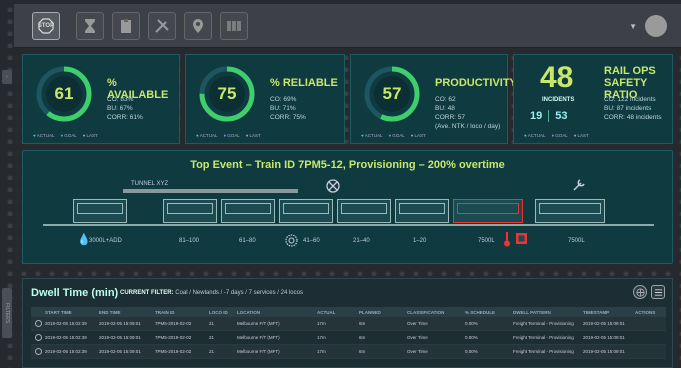  I want to click on globe-button, so click(640, 292).